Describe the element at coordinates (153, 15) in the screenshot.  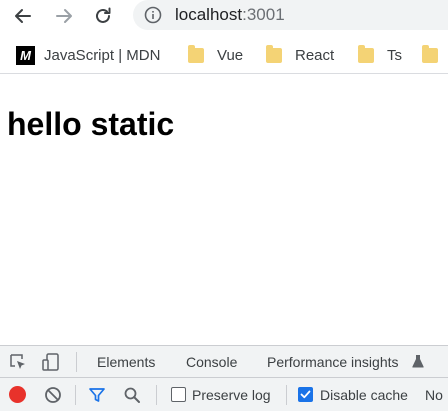
I see `info-icon` at that location.